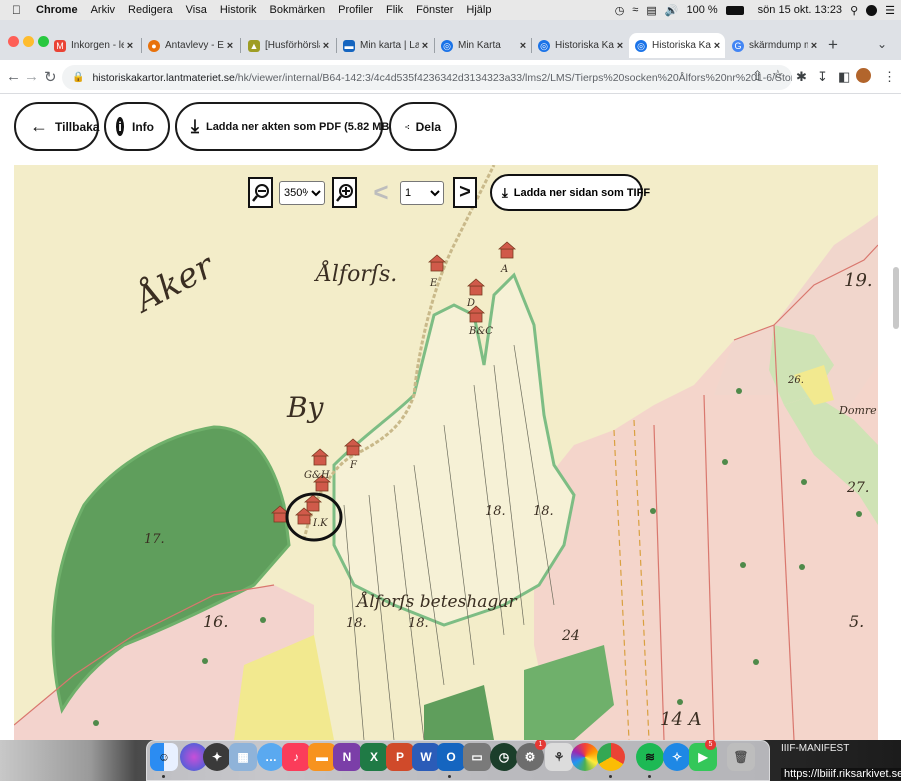 The image size is (901, 781). What do you see at coordinates (190, 45) in the screenshot?
I see `tab-antavlevy: ● Antavlevy - Erik ×` at bounding box center [190, 45].